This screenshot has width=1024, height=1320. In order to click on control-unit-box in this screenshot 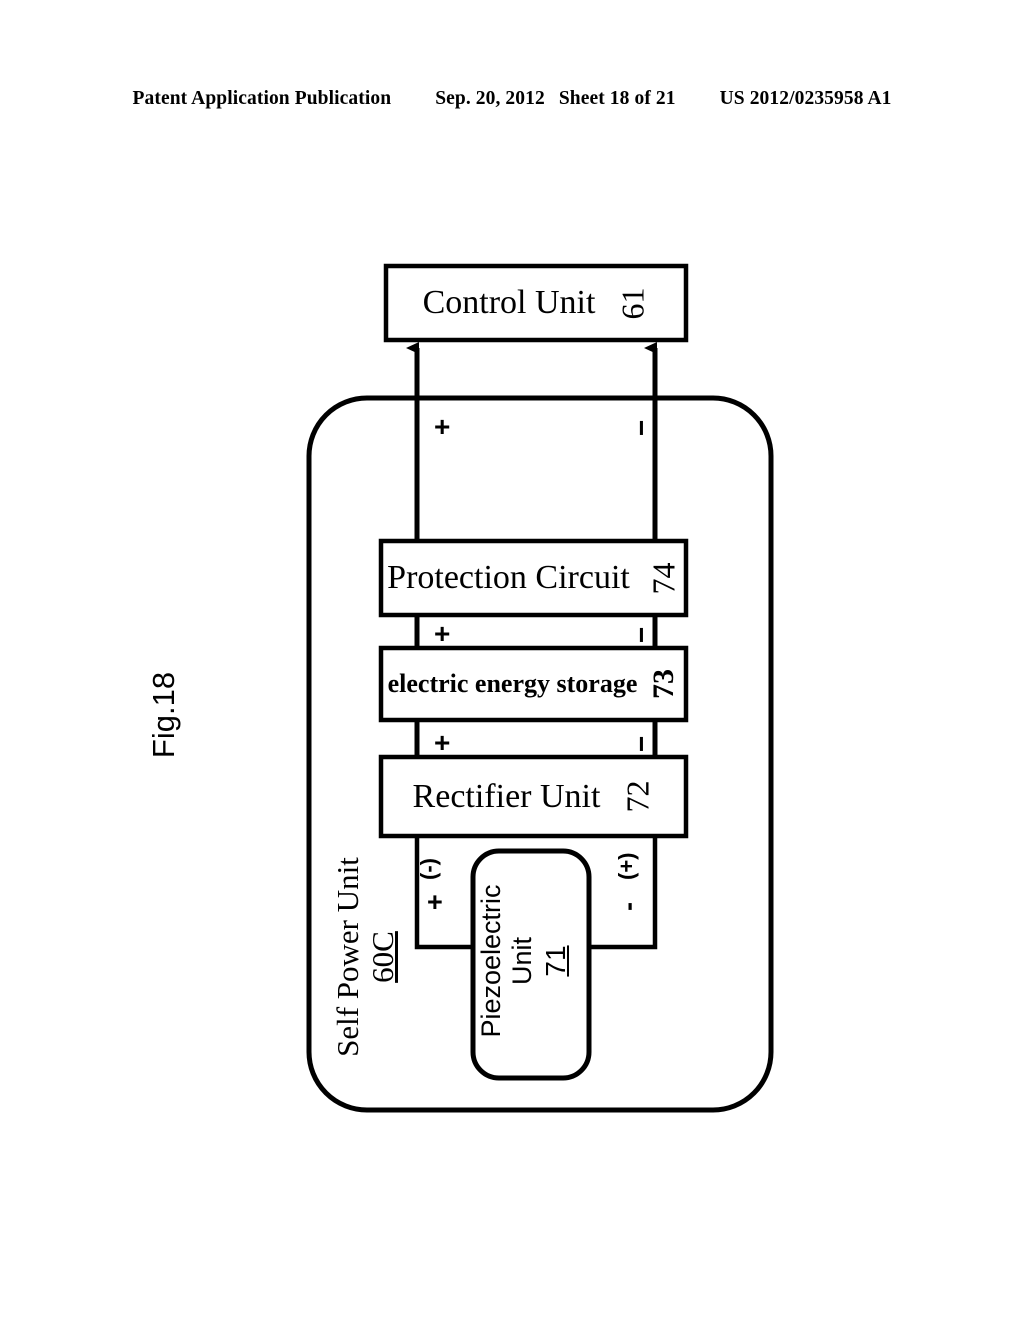, I will do `click(536, 303)`.